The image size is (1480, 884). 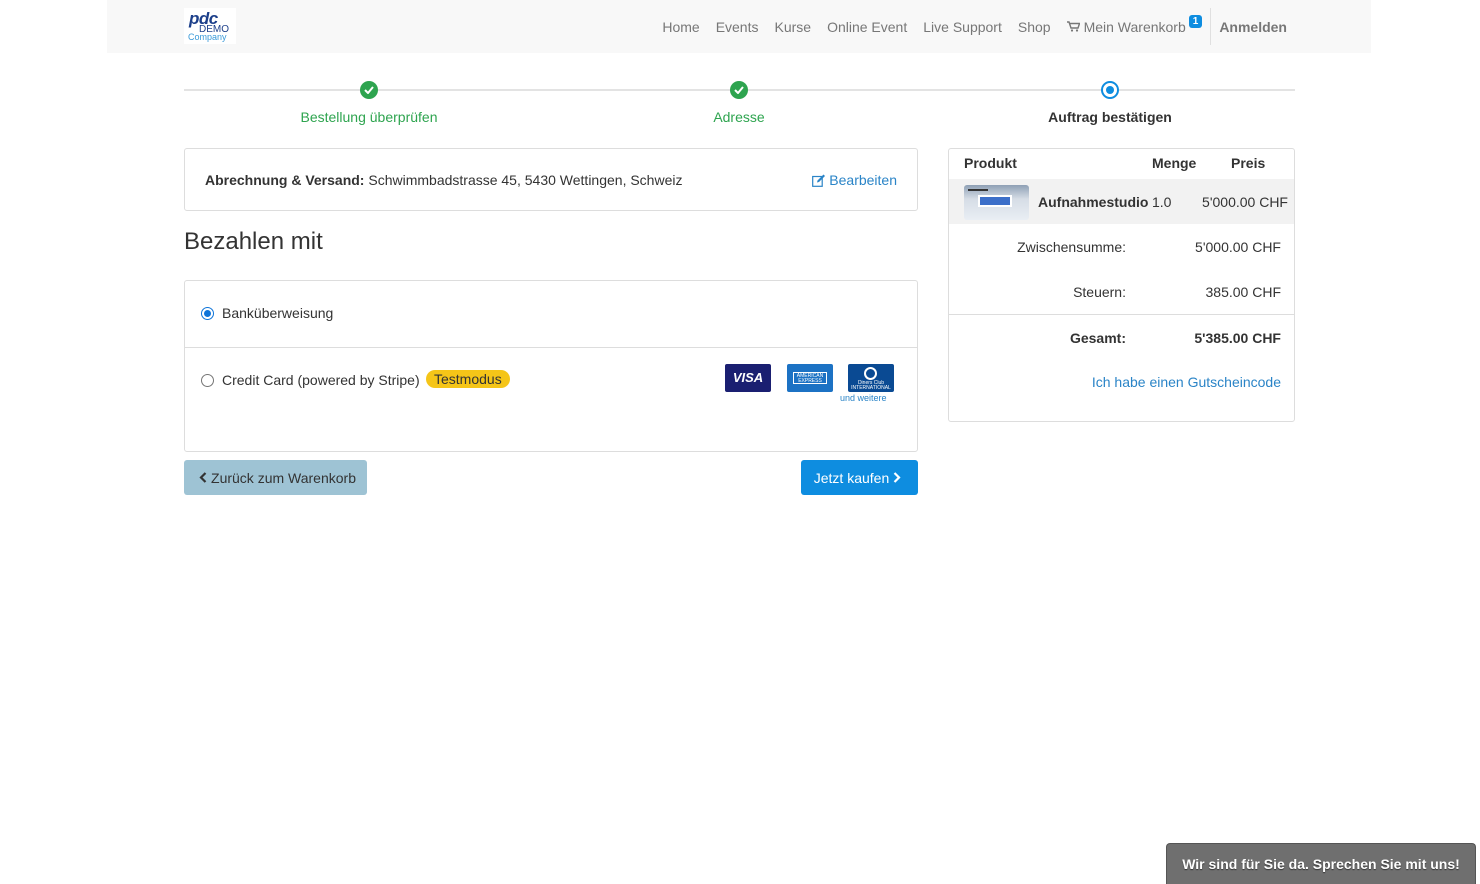 I want to click on nav-item-shop: Shop, so click(x=1034, y=27).